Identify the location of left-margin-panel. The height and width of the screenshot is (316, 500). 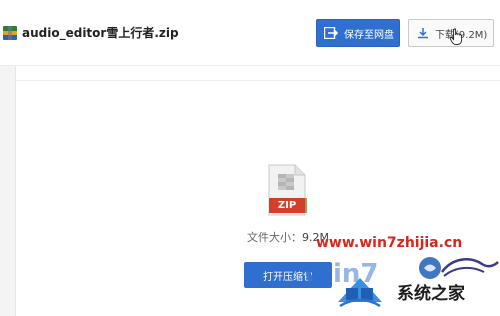
(8, 191).